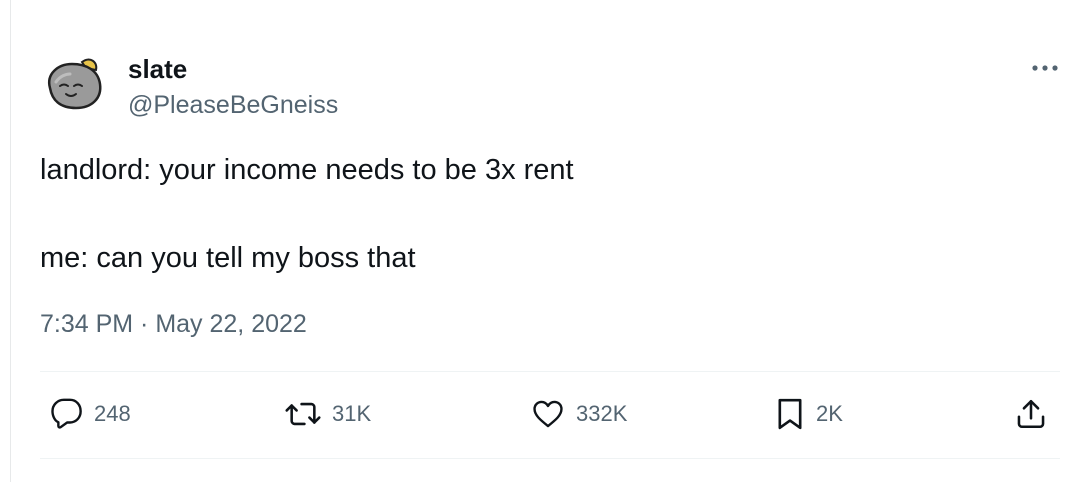 The height and width of the screenshot is (482, 1088). What do you see at coordinates (157, 69) in the screenshot?
I see `display-name: slate` at bounding box center [157, 69].